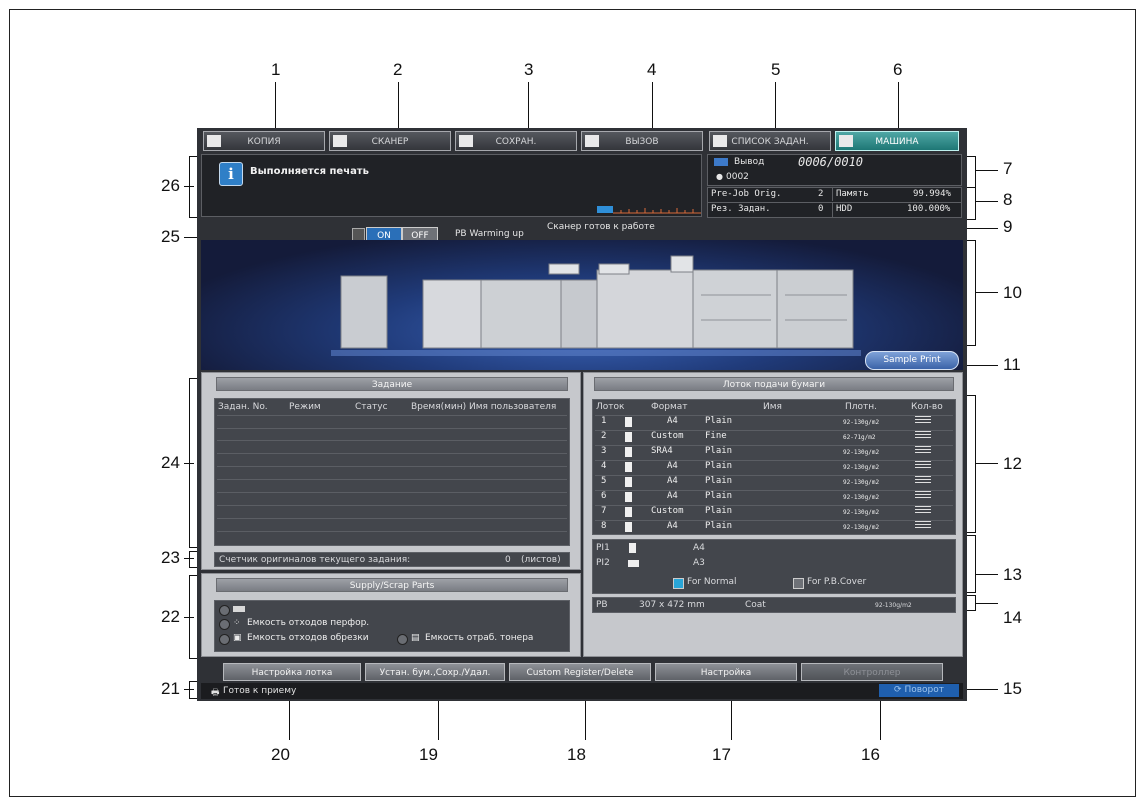  What do you see at coordinates (774, 496) in the screenshot?
I see `tray-row: 6 A4 Plain 92-130g/m2` at bounding box center [774, 496].